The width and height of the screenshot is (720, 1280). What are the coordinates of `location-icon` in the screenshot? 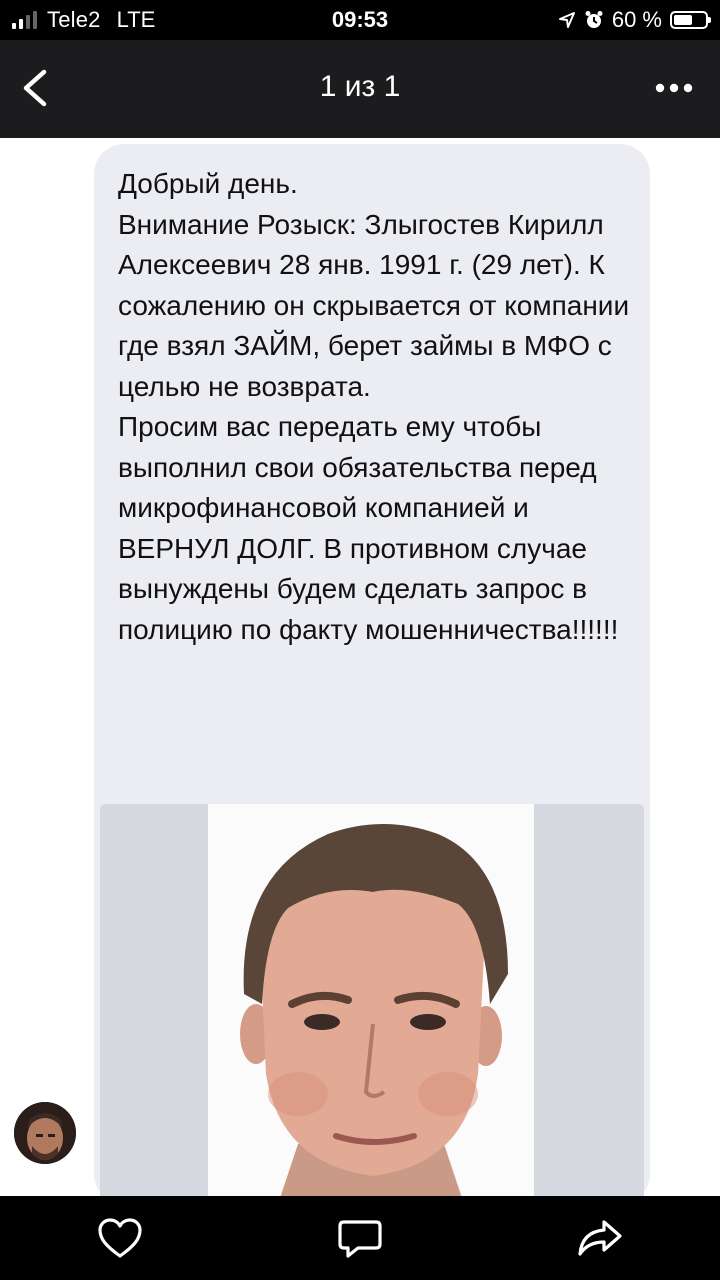 It's located at (566, 20).